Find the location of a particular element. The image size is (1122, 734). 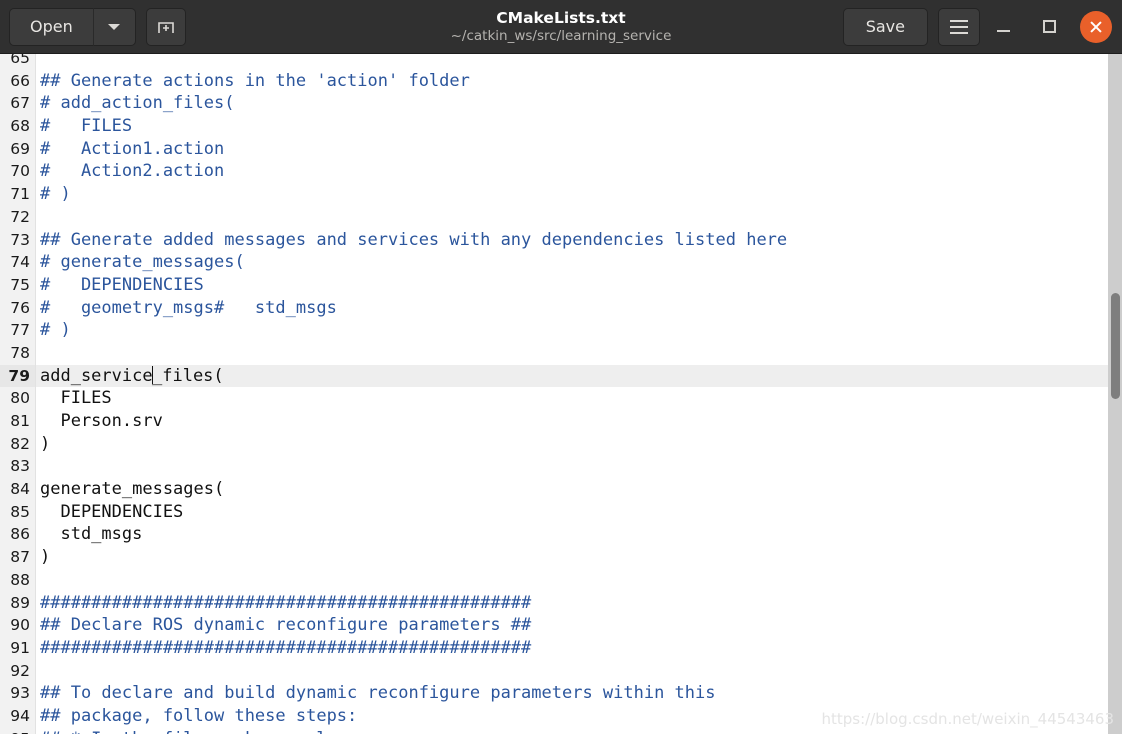

line-number: 84 is located at coordinates (18, 489).